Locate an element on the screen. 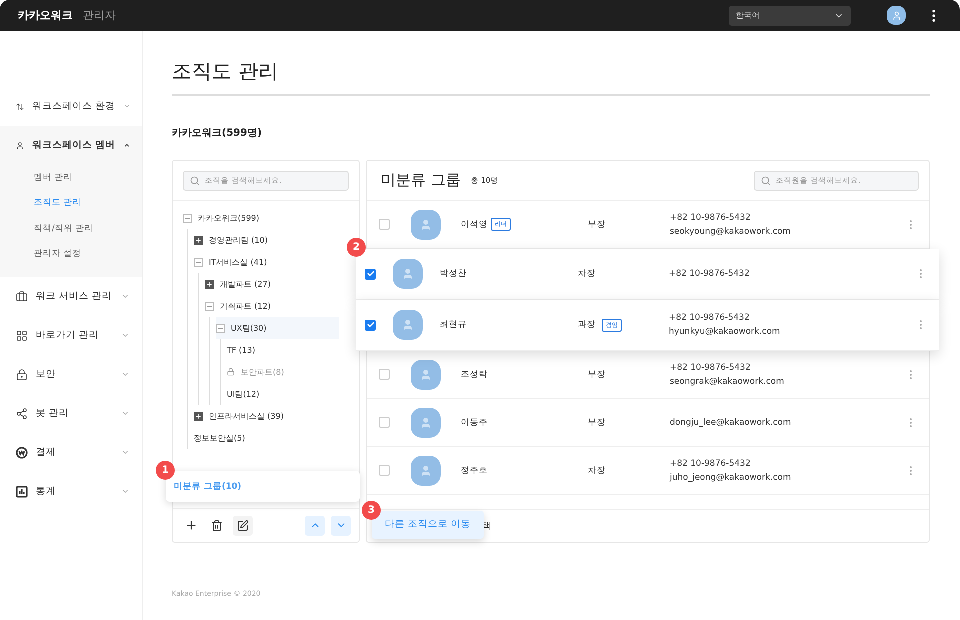  member-row: 정주호 차장 +82 10-9876-5432 juho_jeong@kakaowork.com is located at coordinates (648, 471).